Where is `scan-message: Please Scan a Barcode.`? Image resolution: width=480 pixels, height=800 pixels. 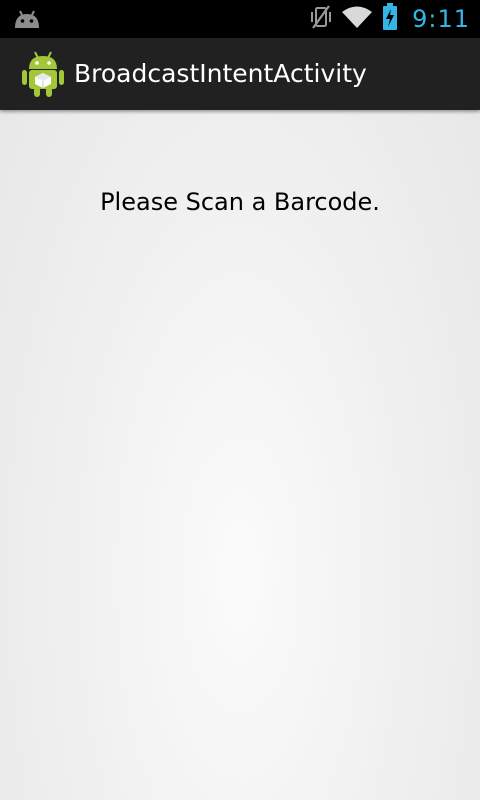 scan-message: Please Scan a Barcode. is located at coordinates (240, 202).